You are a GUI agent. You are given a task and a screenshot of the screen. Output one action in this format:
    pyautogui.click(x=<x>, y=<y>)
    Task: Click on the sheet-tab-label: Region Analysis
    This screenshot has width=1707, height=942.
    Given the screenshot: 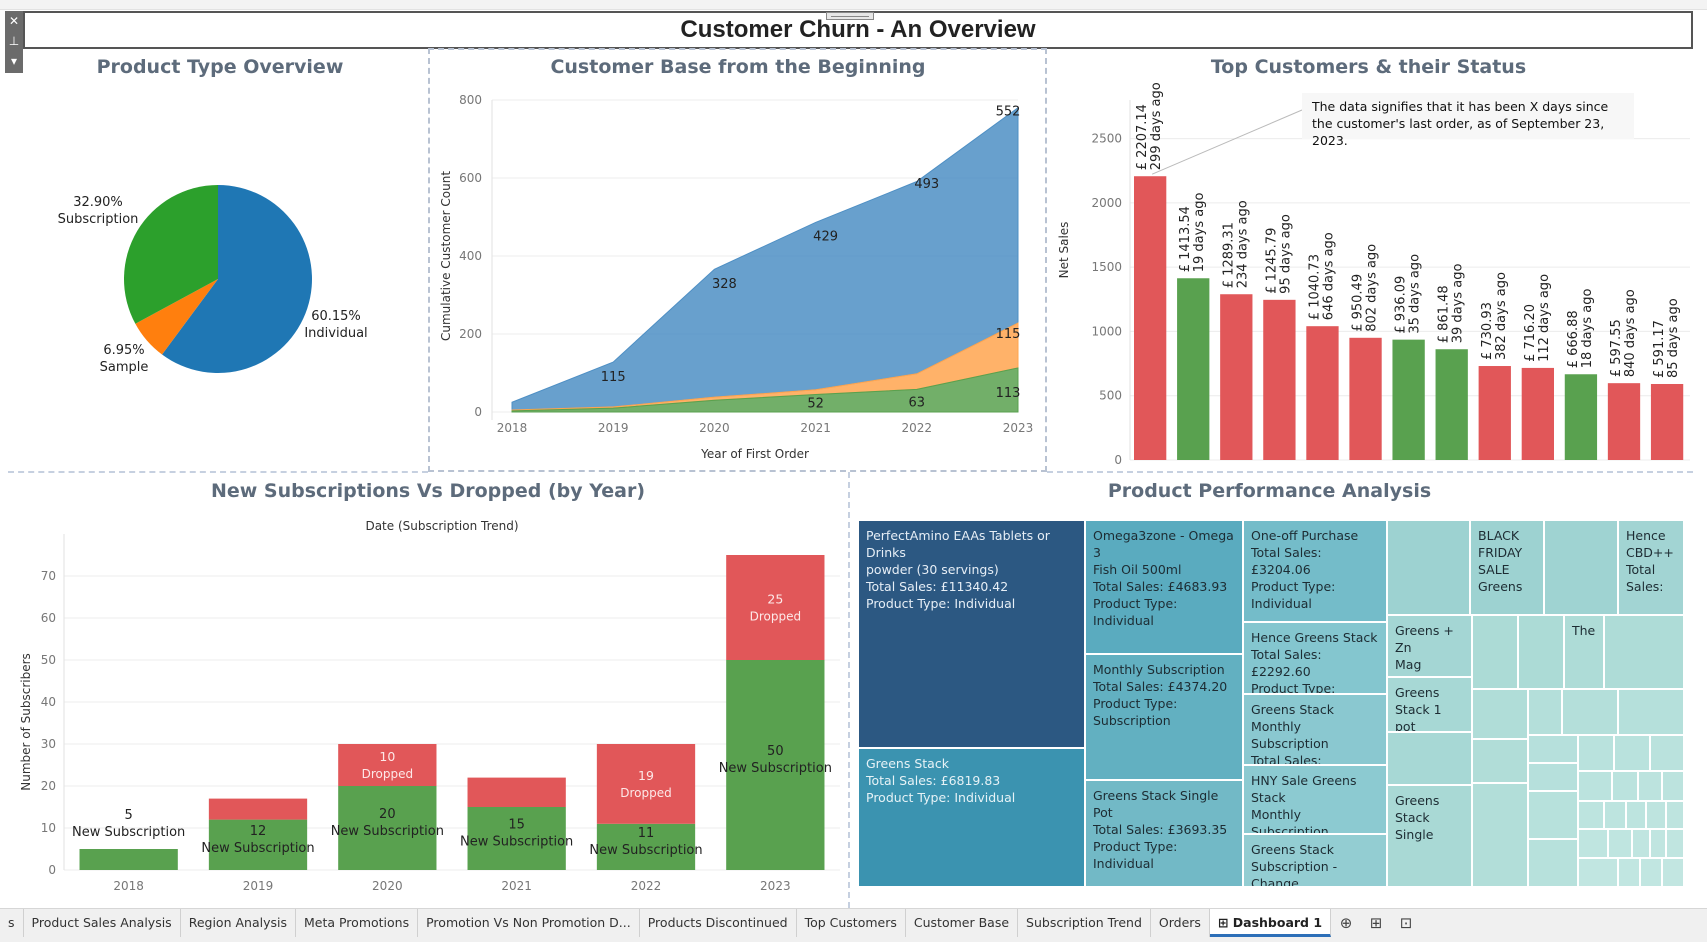 What is the action you would take?
    pyautogui.click(x=237, y=922)
    